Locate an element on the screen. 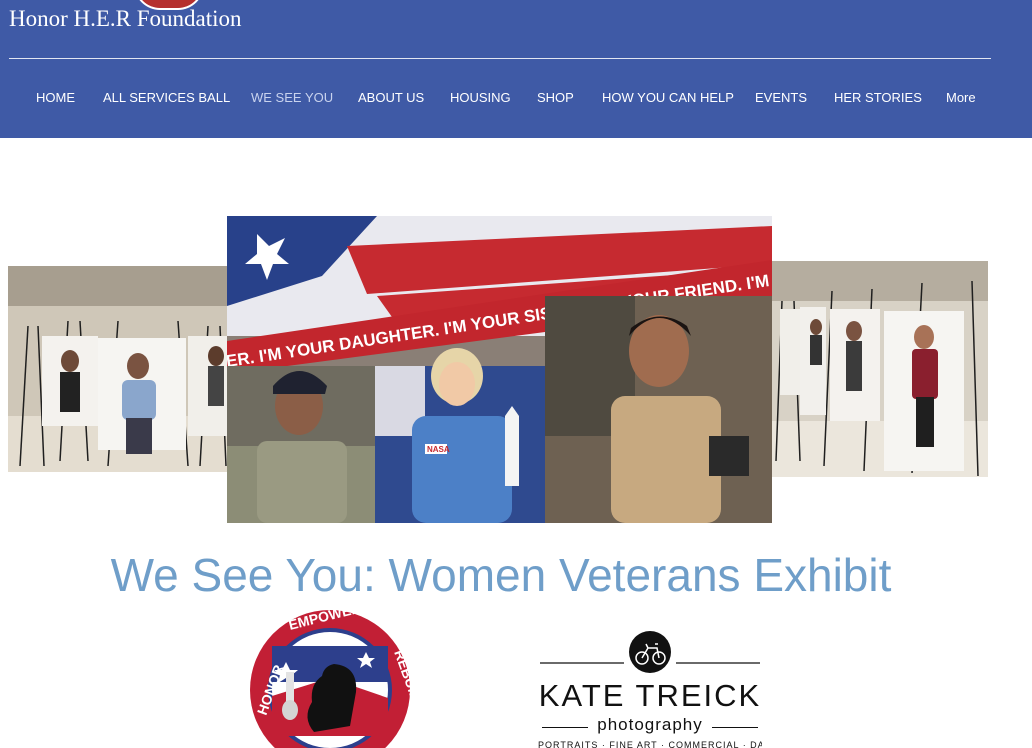  nav-about-us: ABOUT US is located at coordinates (391, 97).